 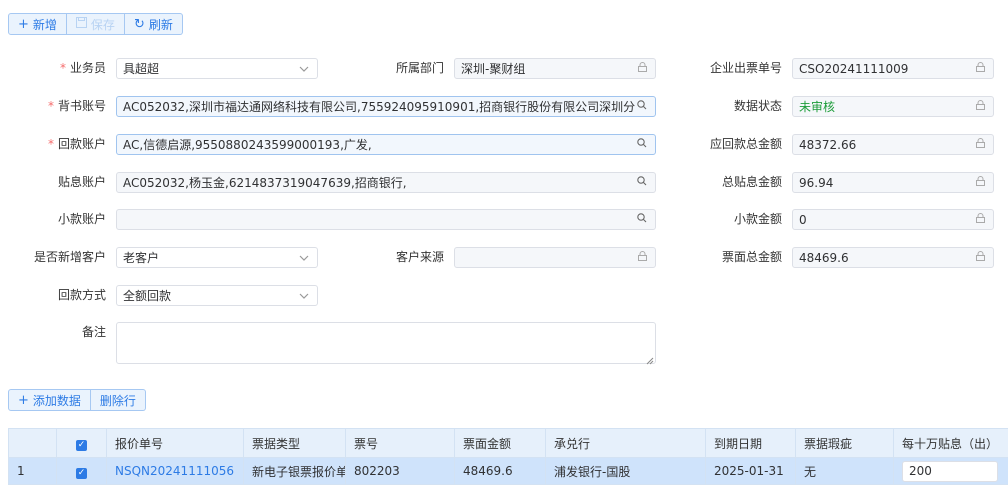 I want to click on new-customer-label: 是否新增客户, so click(x=69, y=257).